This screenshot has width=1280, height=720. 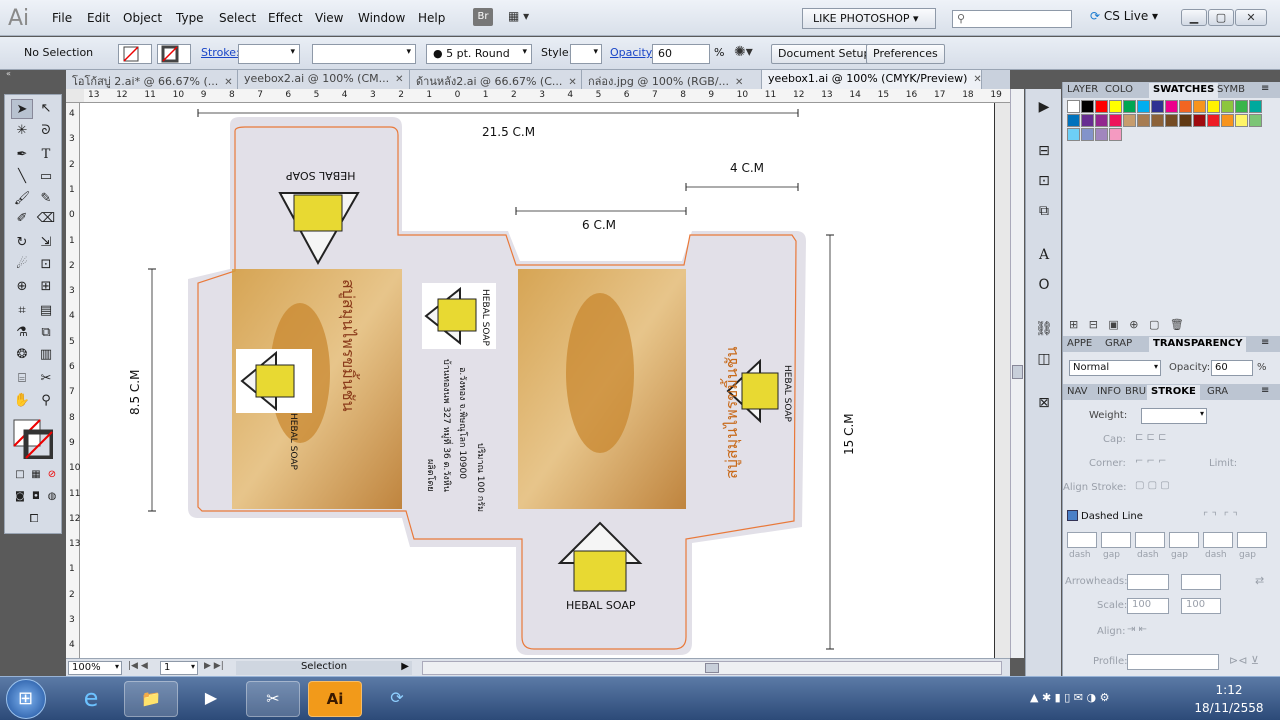 What do you see at coordinates (190, 18) in the screenshot?
I see `menu-type: Type` at bounding box center [190, 18].